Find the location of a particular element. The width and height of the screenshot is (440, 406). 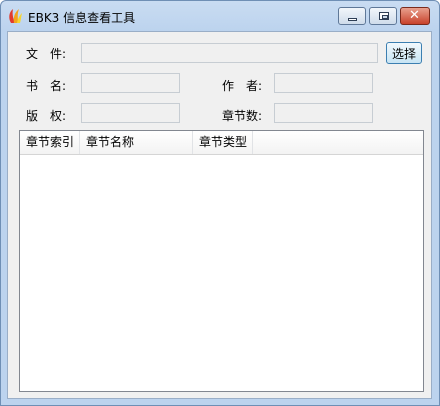

chapter-count-label: 章节数: is located at coordinates (242, 116).